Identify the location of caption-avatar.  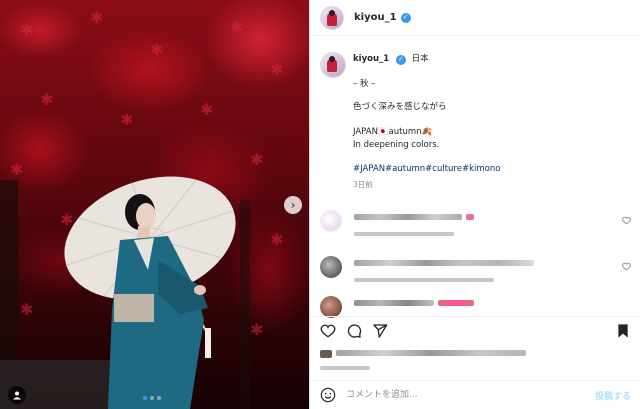
(333, 65).